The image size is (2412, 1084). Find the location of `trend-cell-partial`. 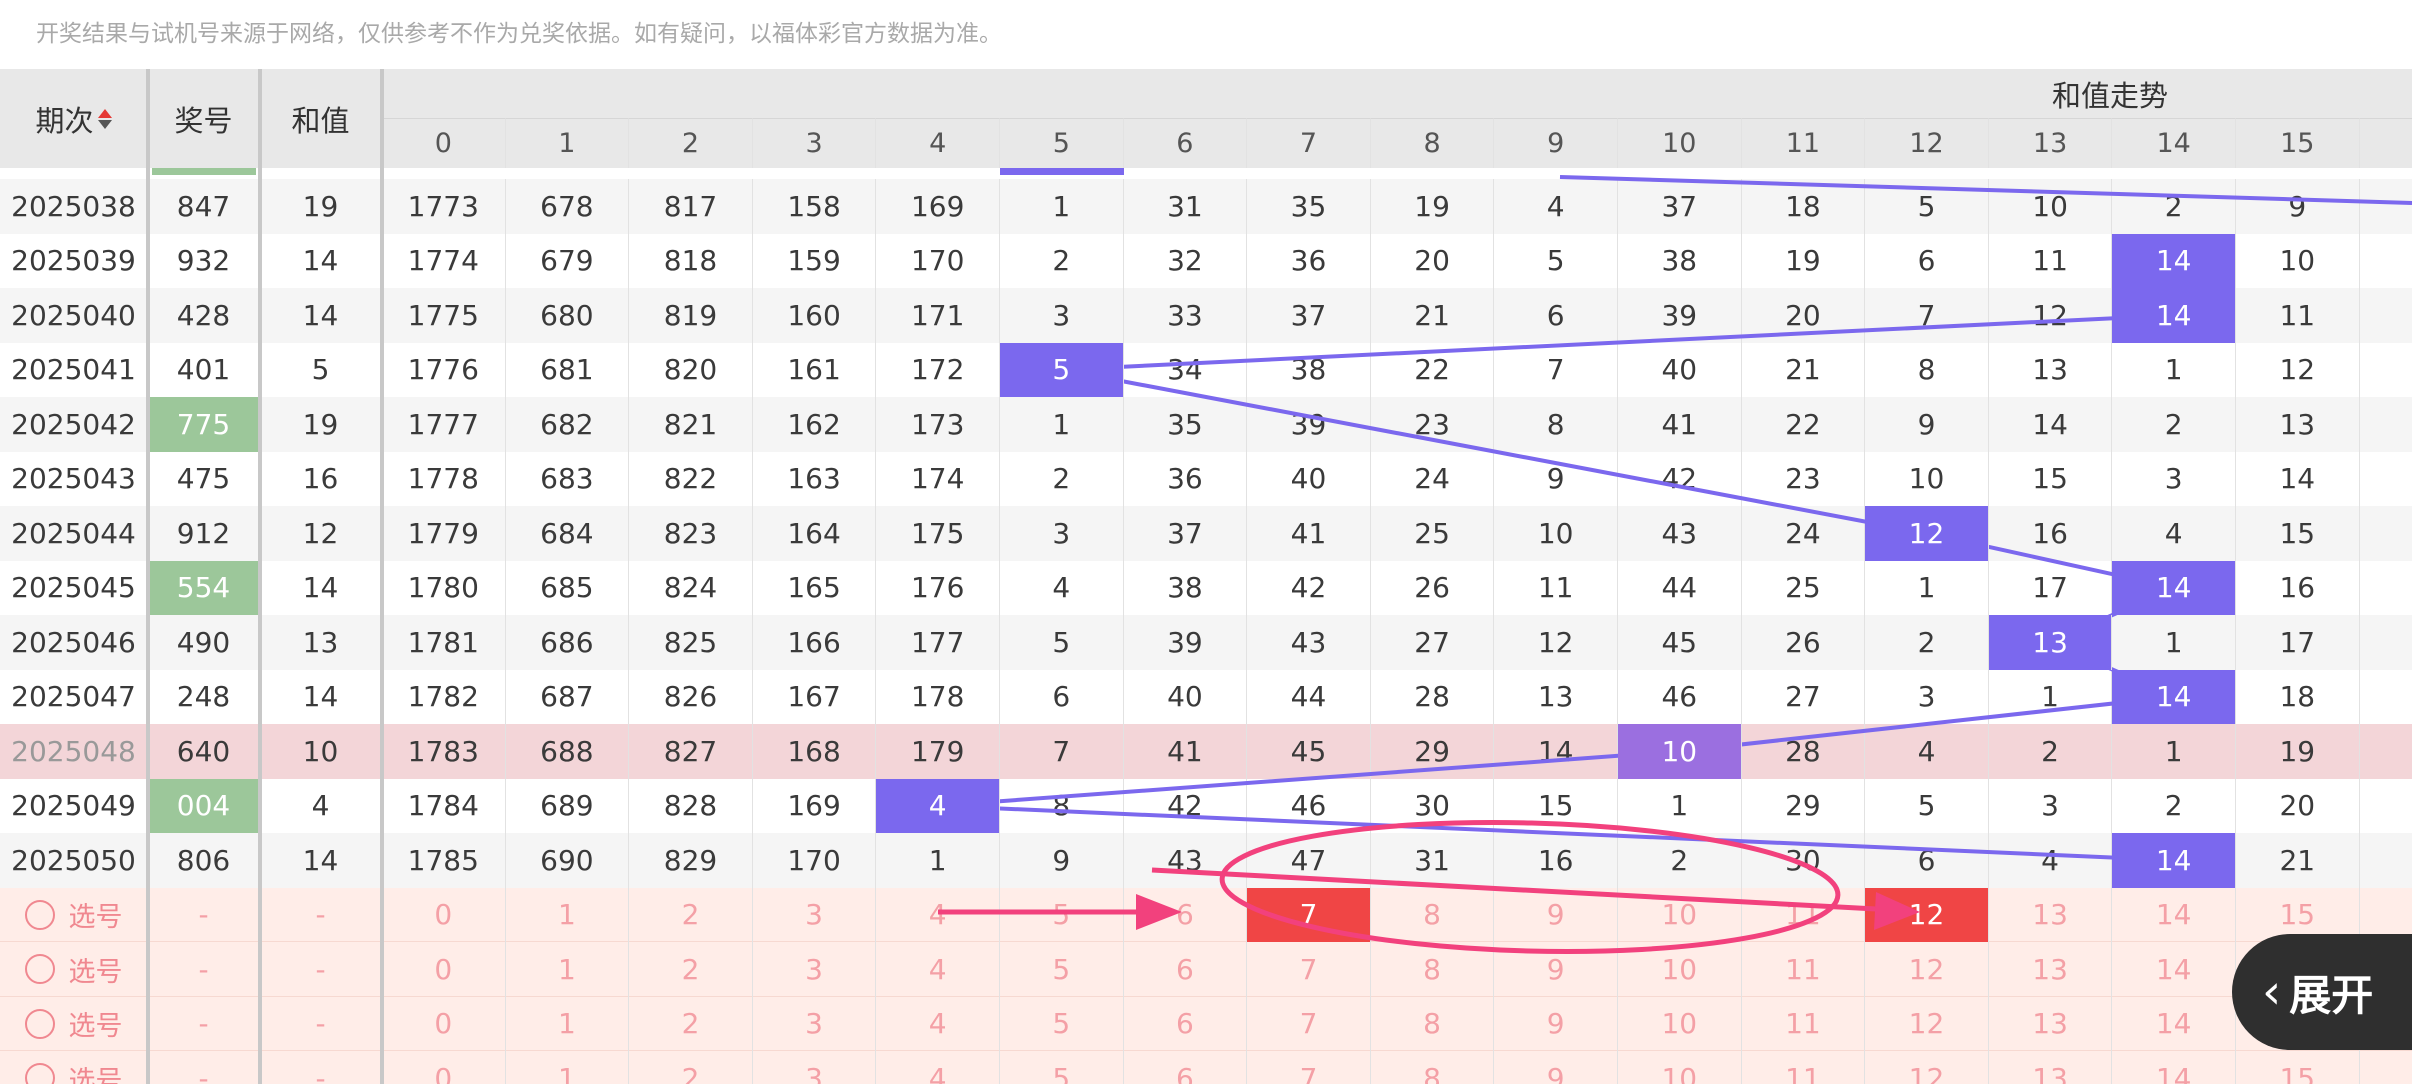

trend-cell-partial is located at coordinates (2386, 424).